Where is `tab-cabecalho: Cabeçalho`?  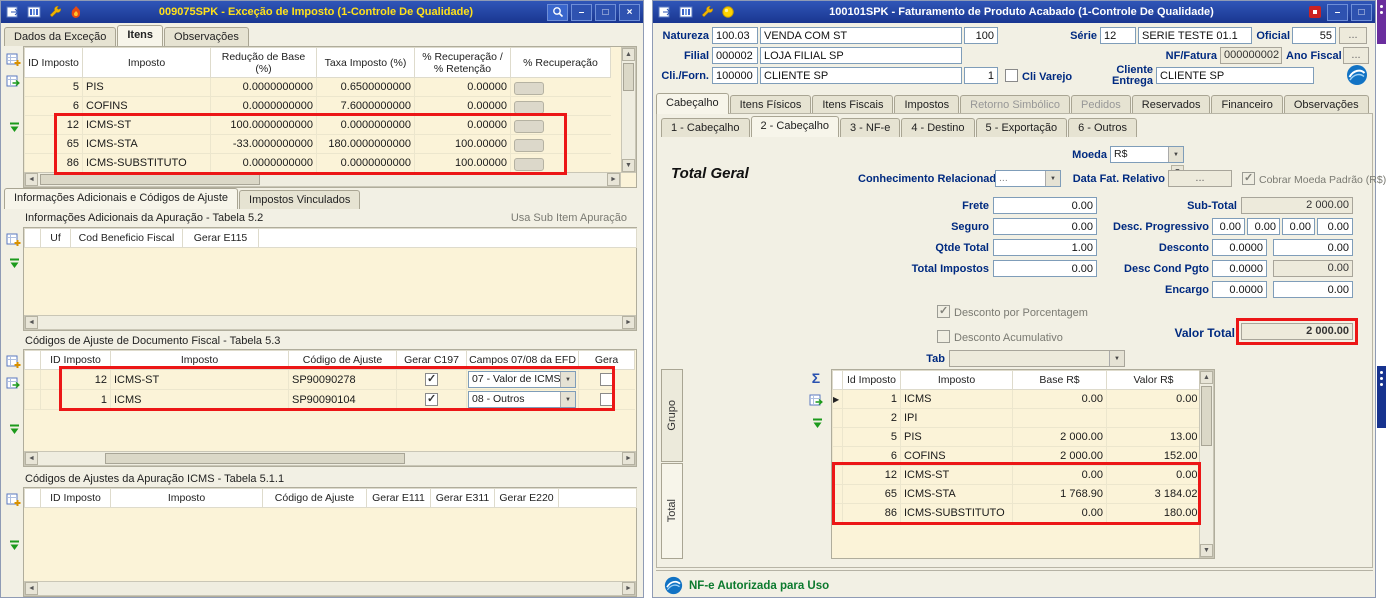
tab-cabecalho: Cabeçalho is located at coordinates (692, 103).